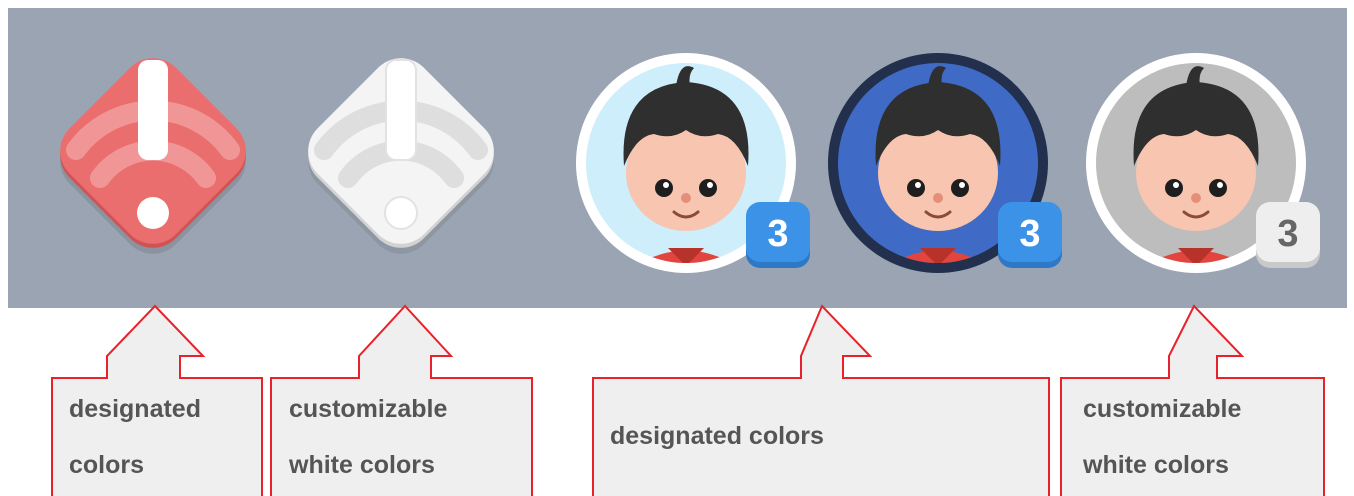 The width and height of the screenshot is (1354, 496). Describe the element at coordinates (135, 437) in the screenshot. I see `callout-label-1: designated colors` at that location.